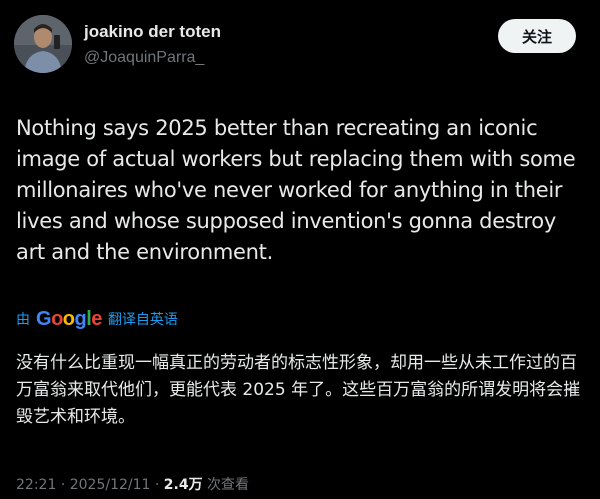 This screenshot has height=499, width=600. What do you see at coordinates (36, 485) in the screenshot?
I see `tweet-time: 22:21` at bounding box center [36, 485].